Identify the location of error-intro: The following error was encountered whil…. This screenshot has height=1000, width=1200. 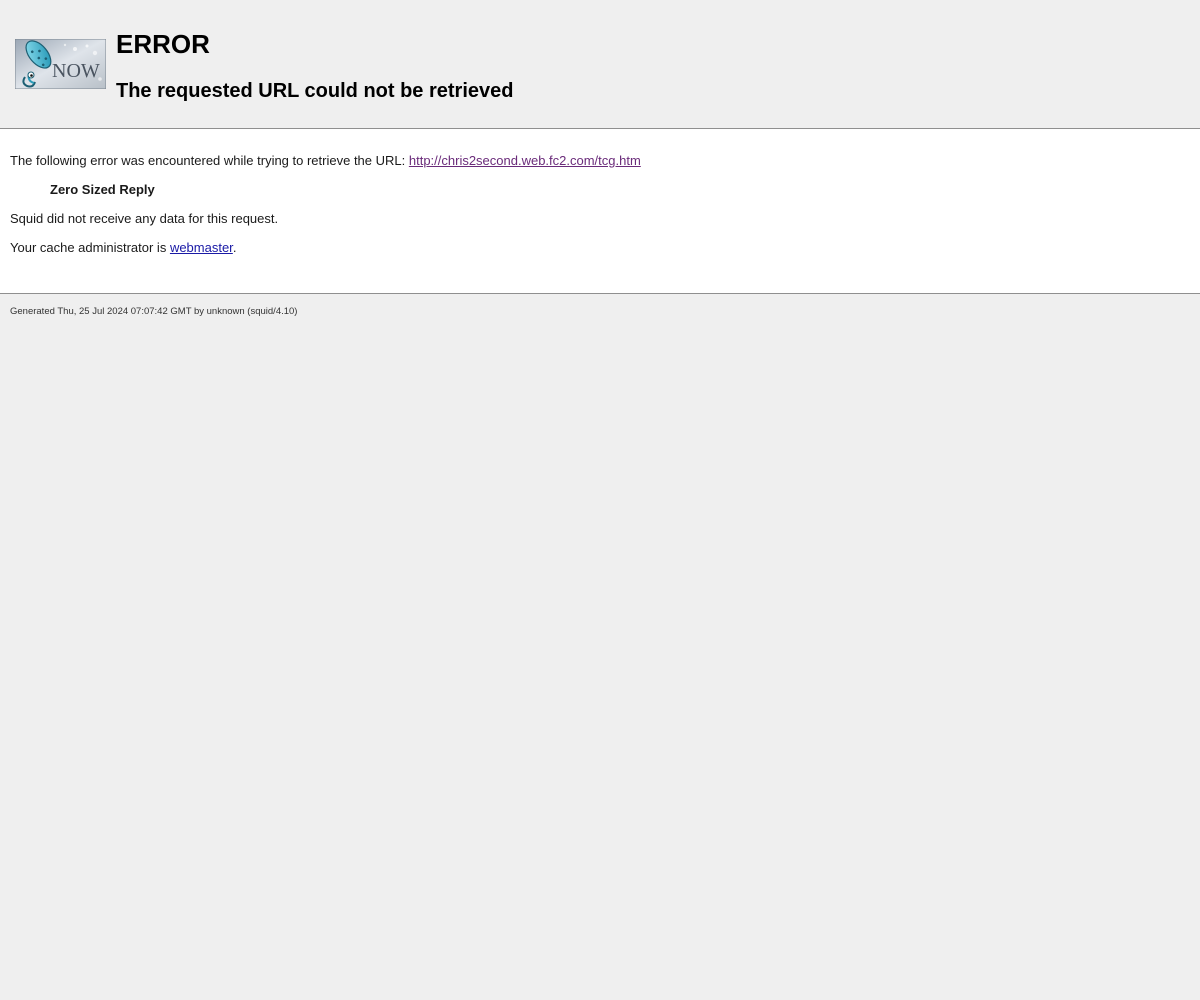
(325, 161).